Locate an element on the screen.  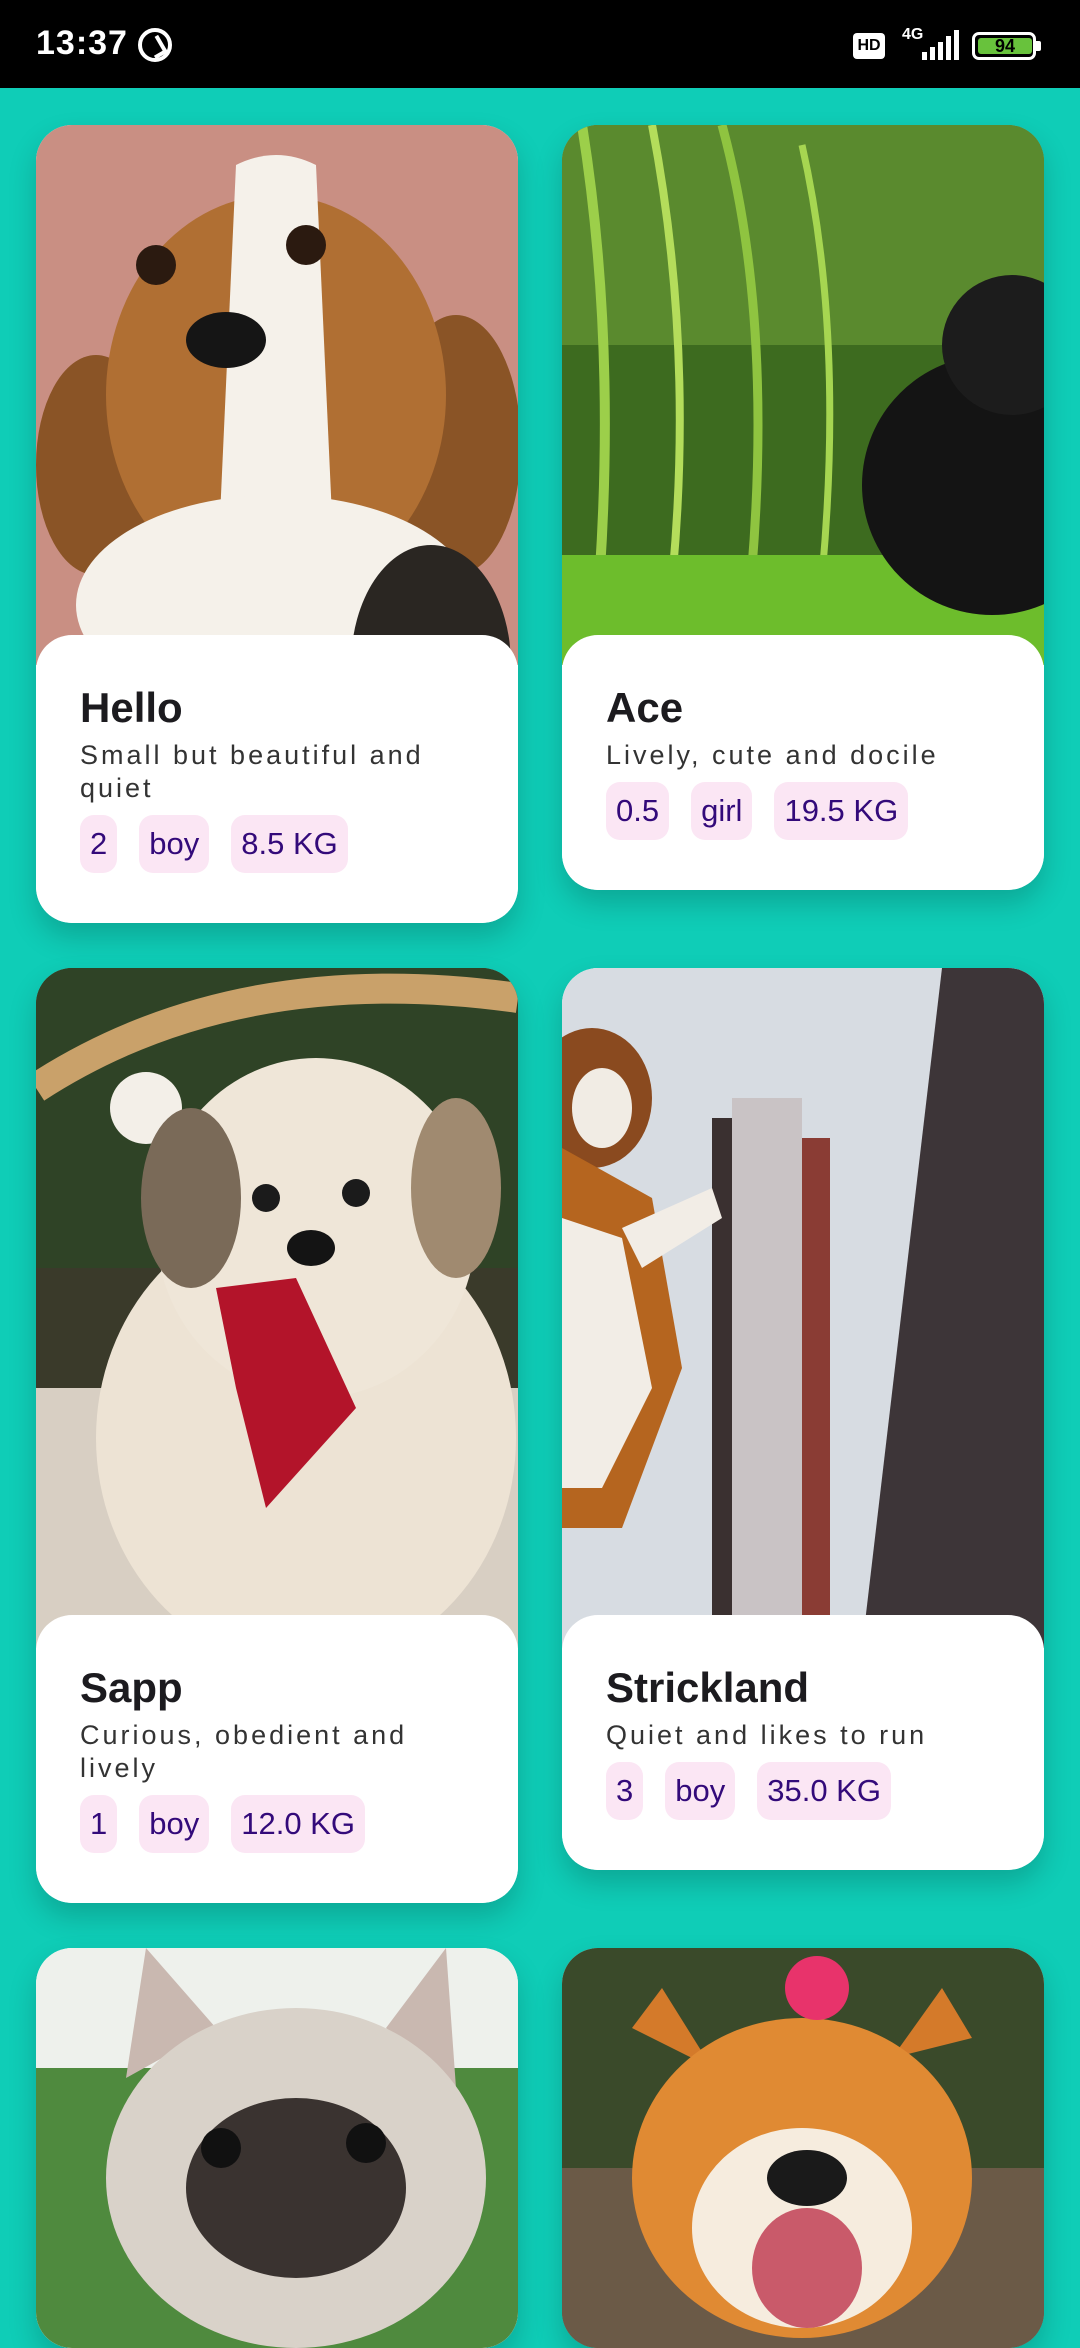
shiba-inu-with-flower-photo is located at coordinates (803, 2148).